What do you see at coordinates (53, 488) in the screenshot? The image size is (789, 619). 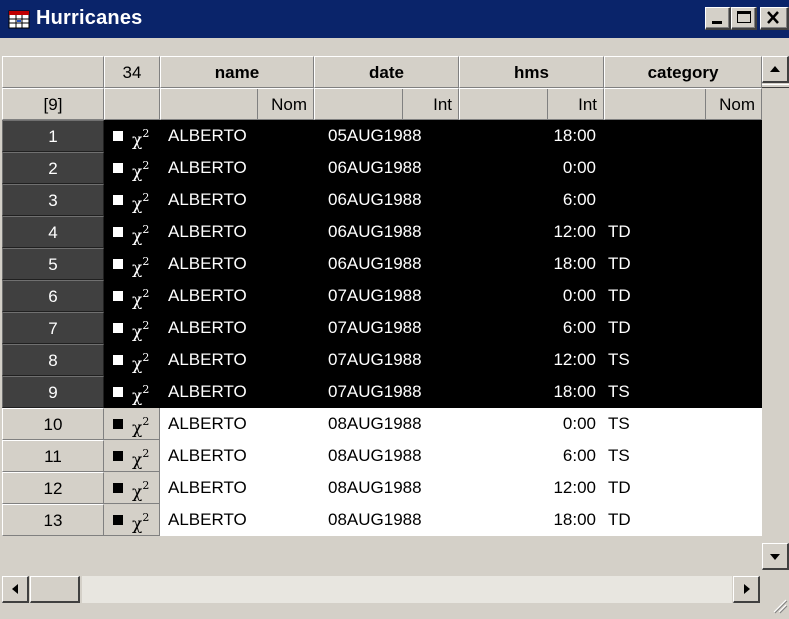 I see `row-number: 12` at bounding box center [53, 488].